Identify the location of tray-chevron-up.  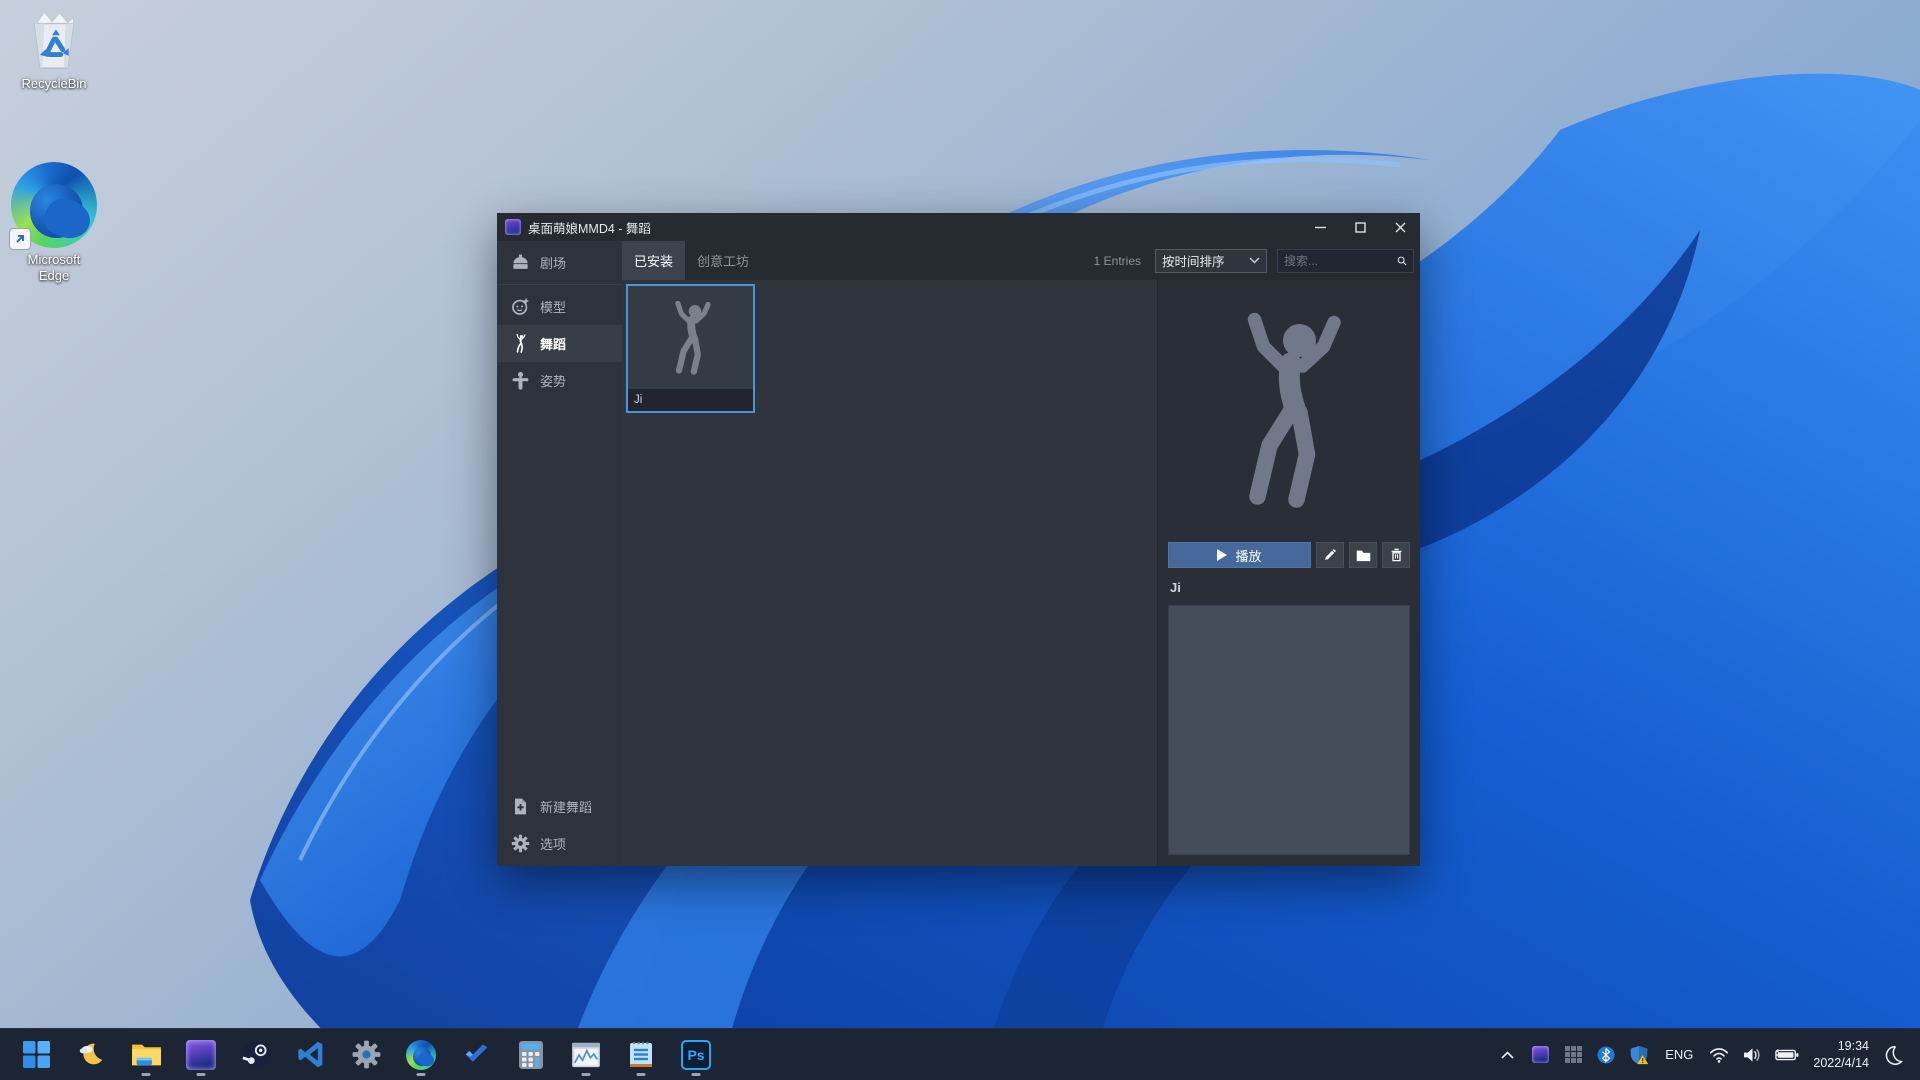
(1507, 1055).